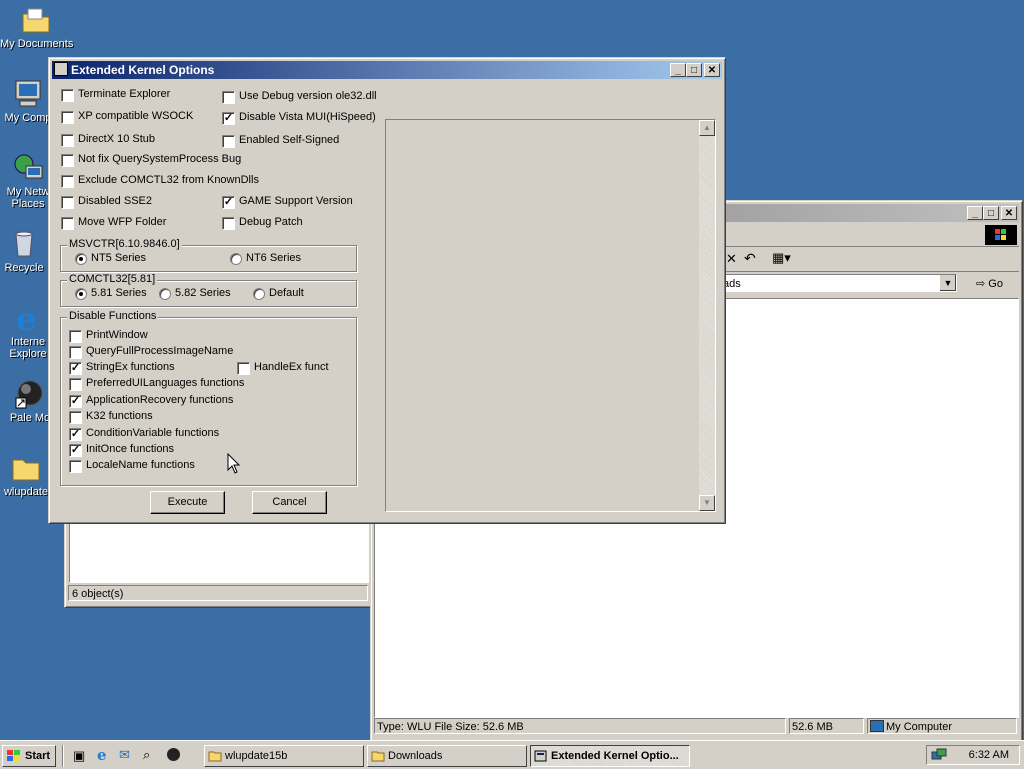 The image size is (1024, 769). I want to click on computer-icon, so click(28, 94).